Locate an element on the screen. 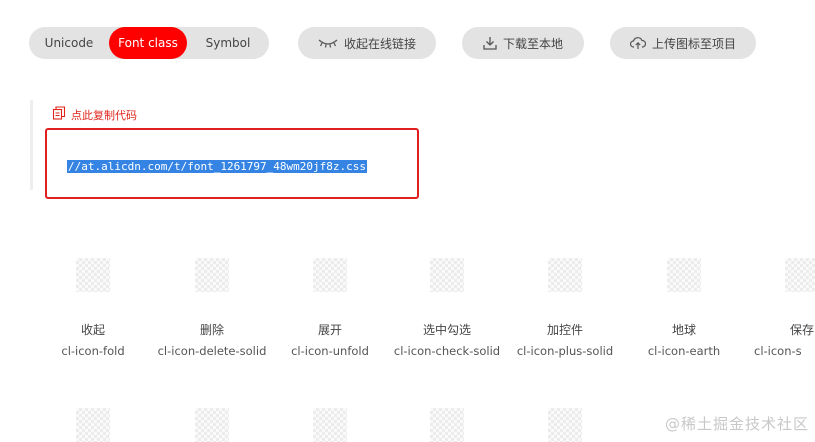 This screenshot has height=442, width=815. icon-name: 展开 is located at coordinates (329, 330).